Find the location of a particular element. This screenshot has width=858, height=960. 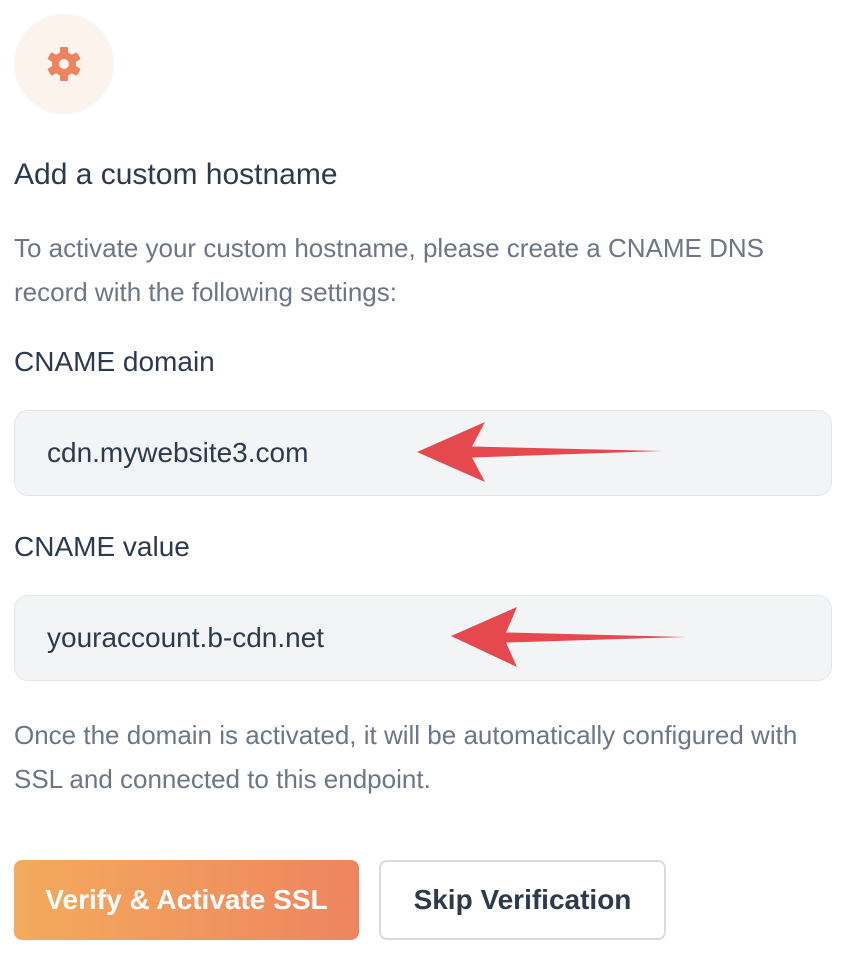

verify-activate-ssl-button: Verify & Activate SSL is located at coordinates (186, 900).